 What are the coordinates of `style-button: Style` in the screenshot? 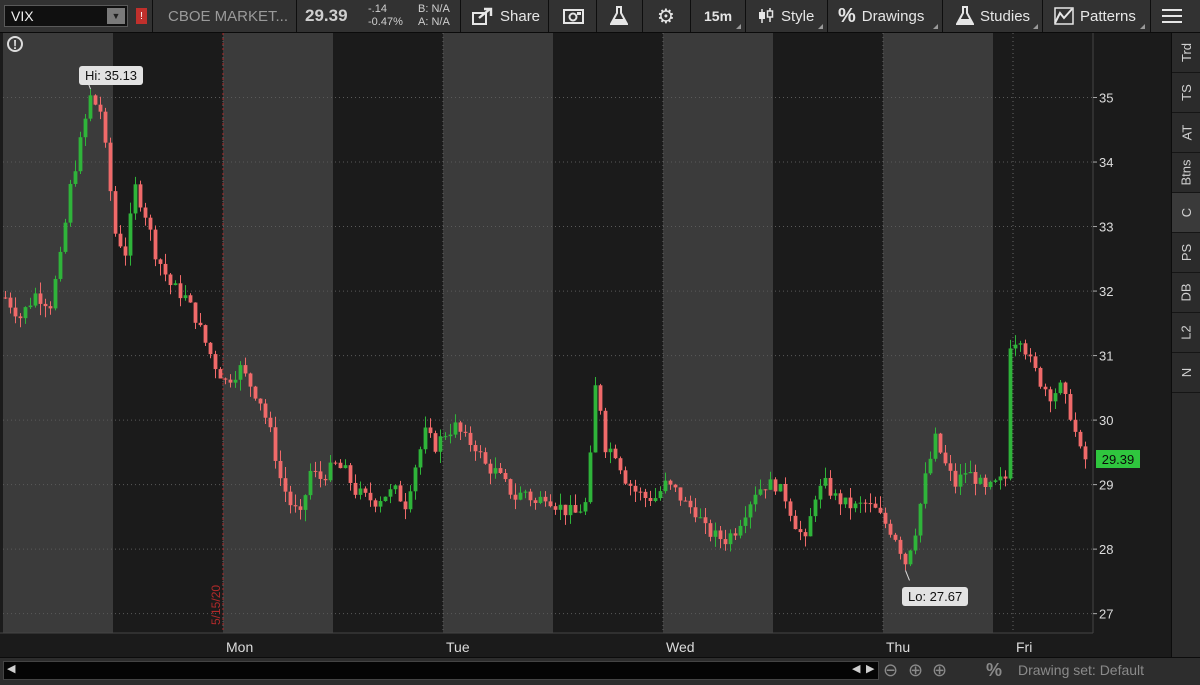 It's located at (785, 16).